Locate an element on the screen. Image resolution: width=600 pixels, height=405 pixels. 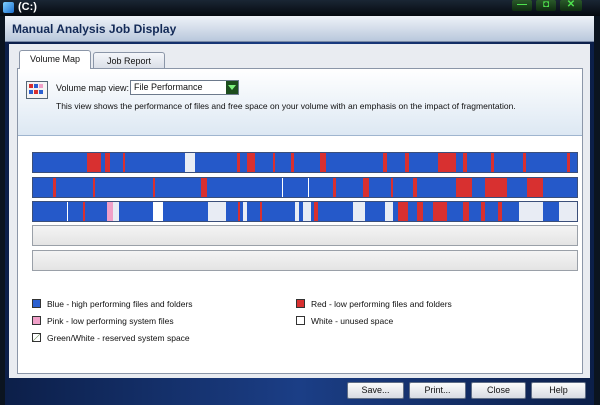
help-button: Help is located at coordinates (558, 390).